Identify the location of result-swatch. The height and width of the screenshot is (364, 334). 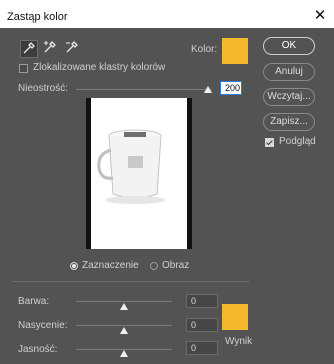
(235, 317).